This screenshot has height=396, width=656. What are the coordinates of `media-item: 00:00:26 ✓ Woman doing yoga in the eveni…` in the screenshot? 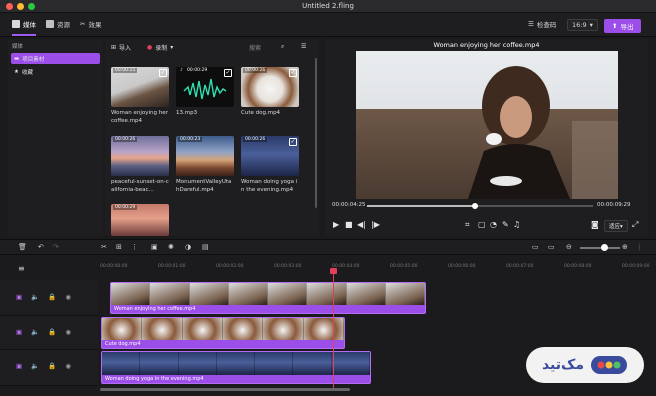 It's located at (270, 165).